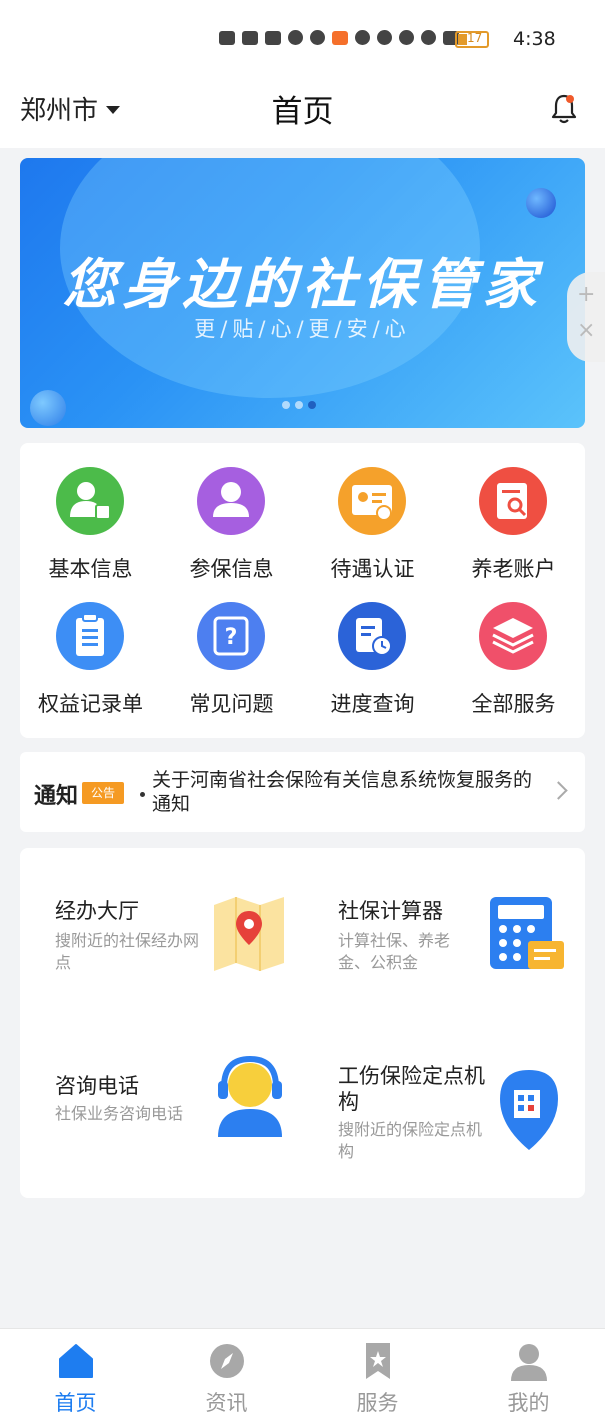  Describe the element at coordinates (302, 284) in the screenshot. I see `banner-title: 您身边的社保管家` at that location.